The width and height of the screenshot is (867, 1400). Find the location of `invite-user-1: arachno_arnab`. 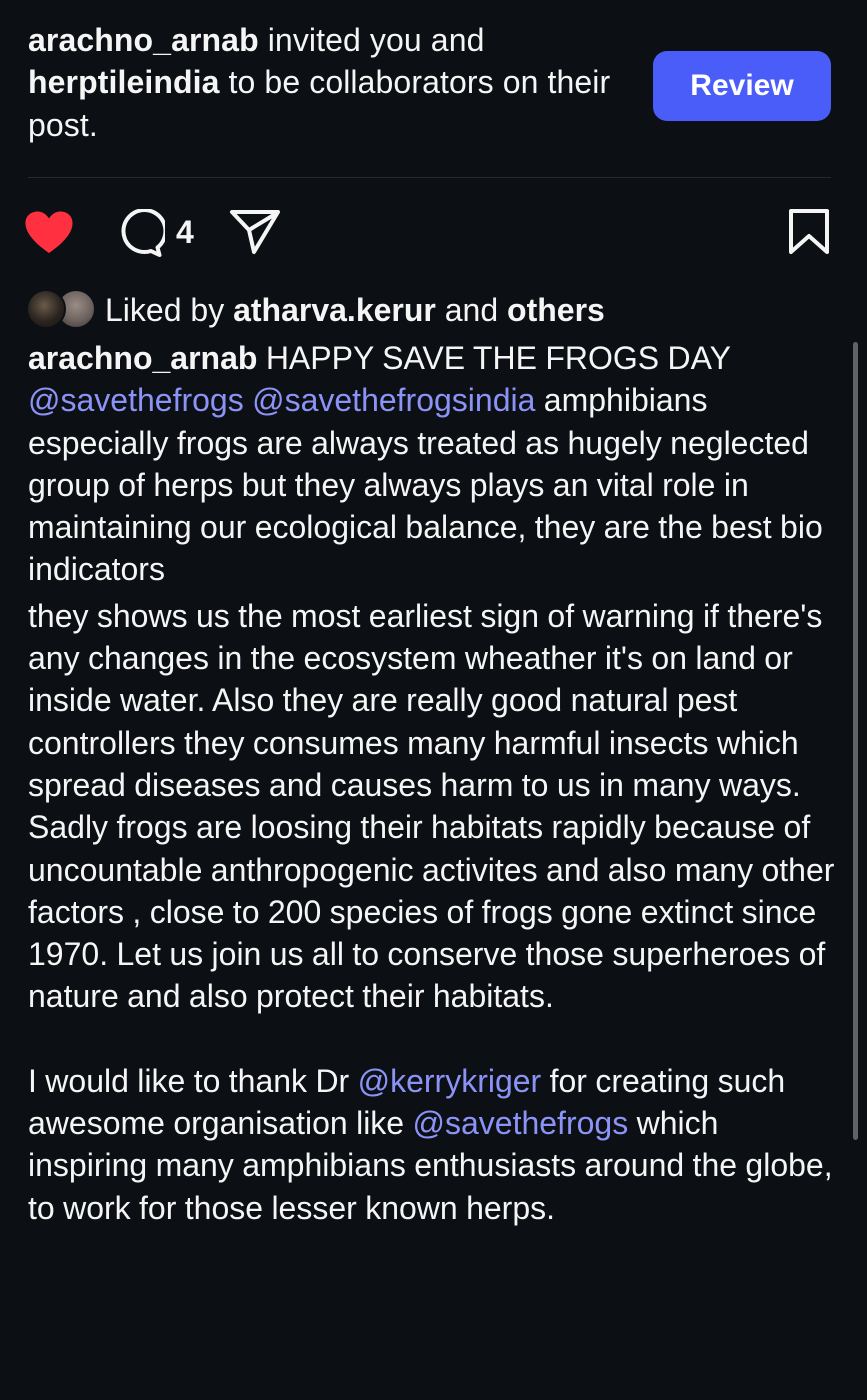

invite-user-1: arachno_arnab is located at coordinates (143, 40).